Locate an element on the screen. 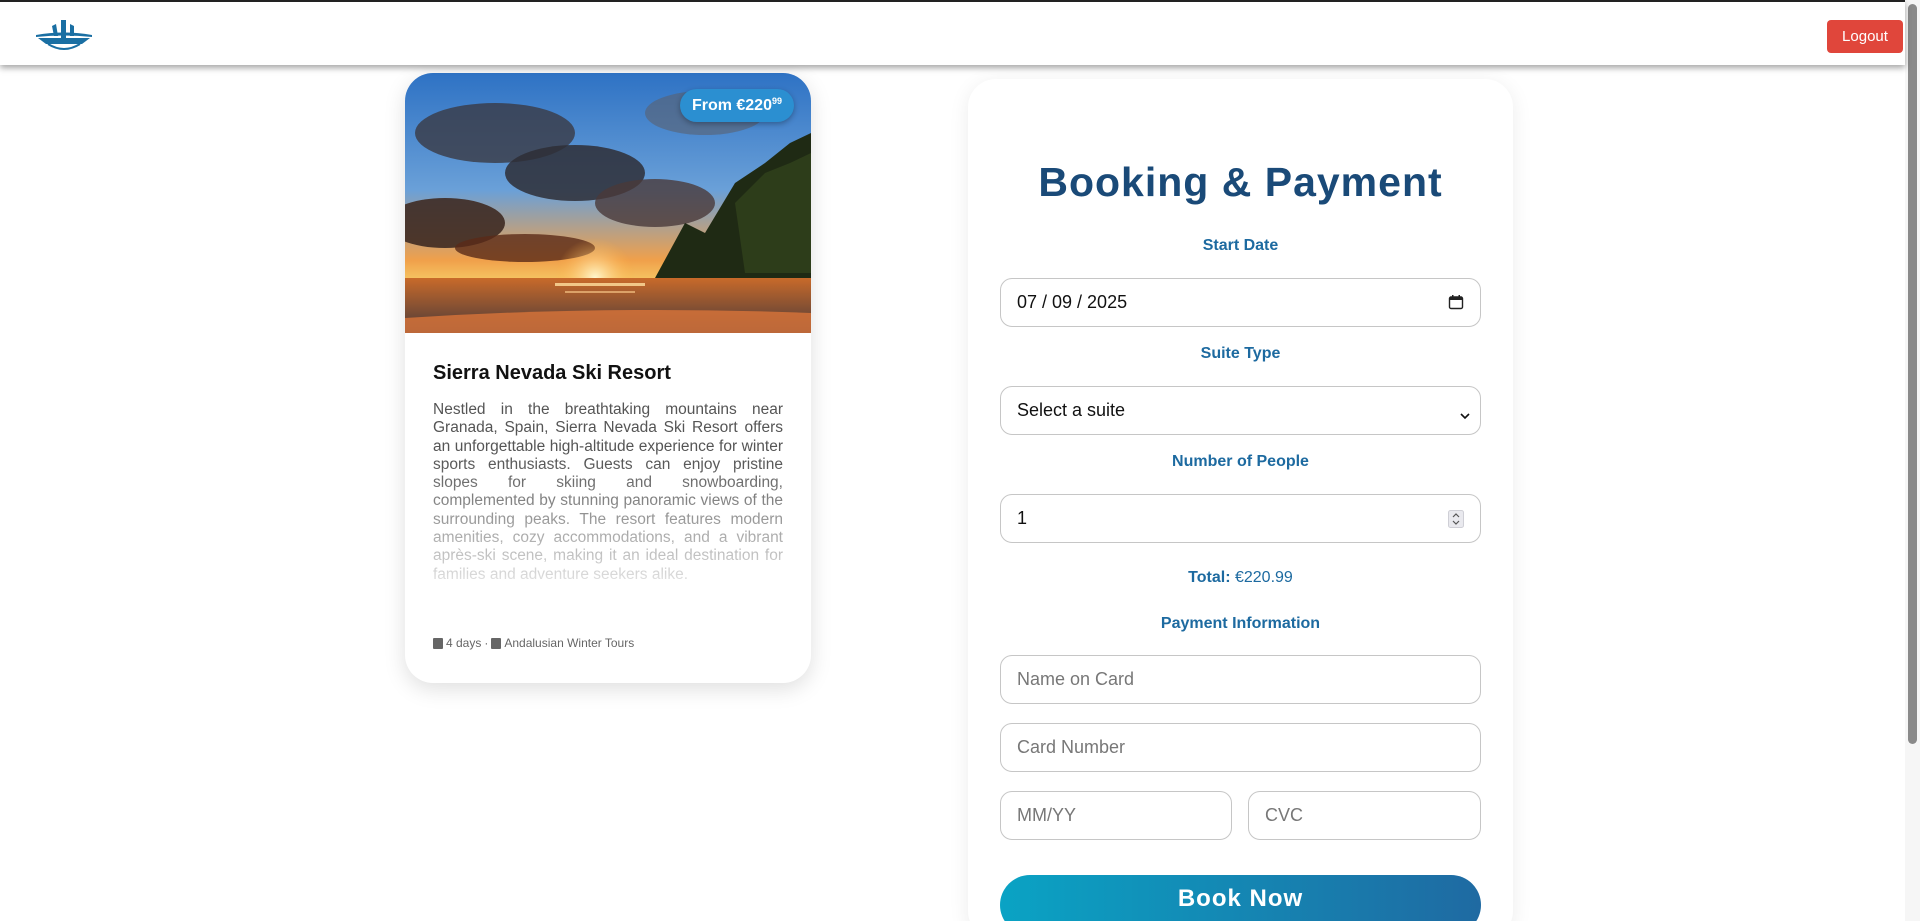 Image resolution: width=1920 pixels, height=921 pixels. listing-title: Sierra Nevada Ski Resort is located at coordinates (552, 373).